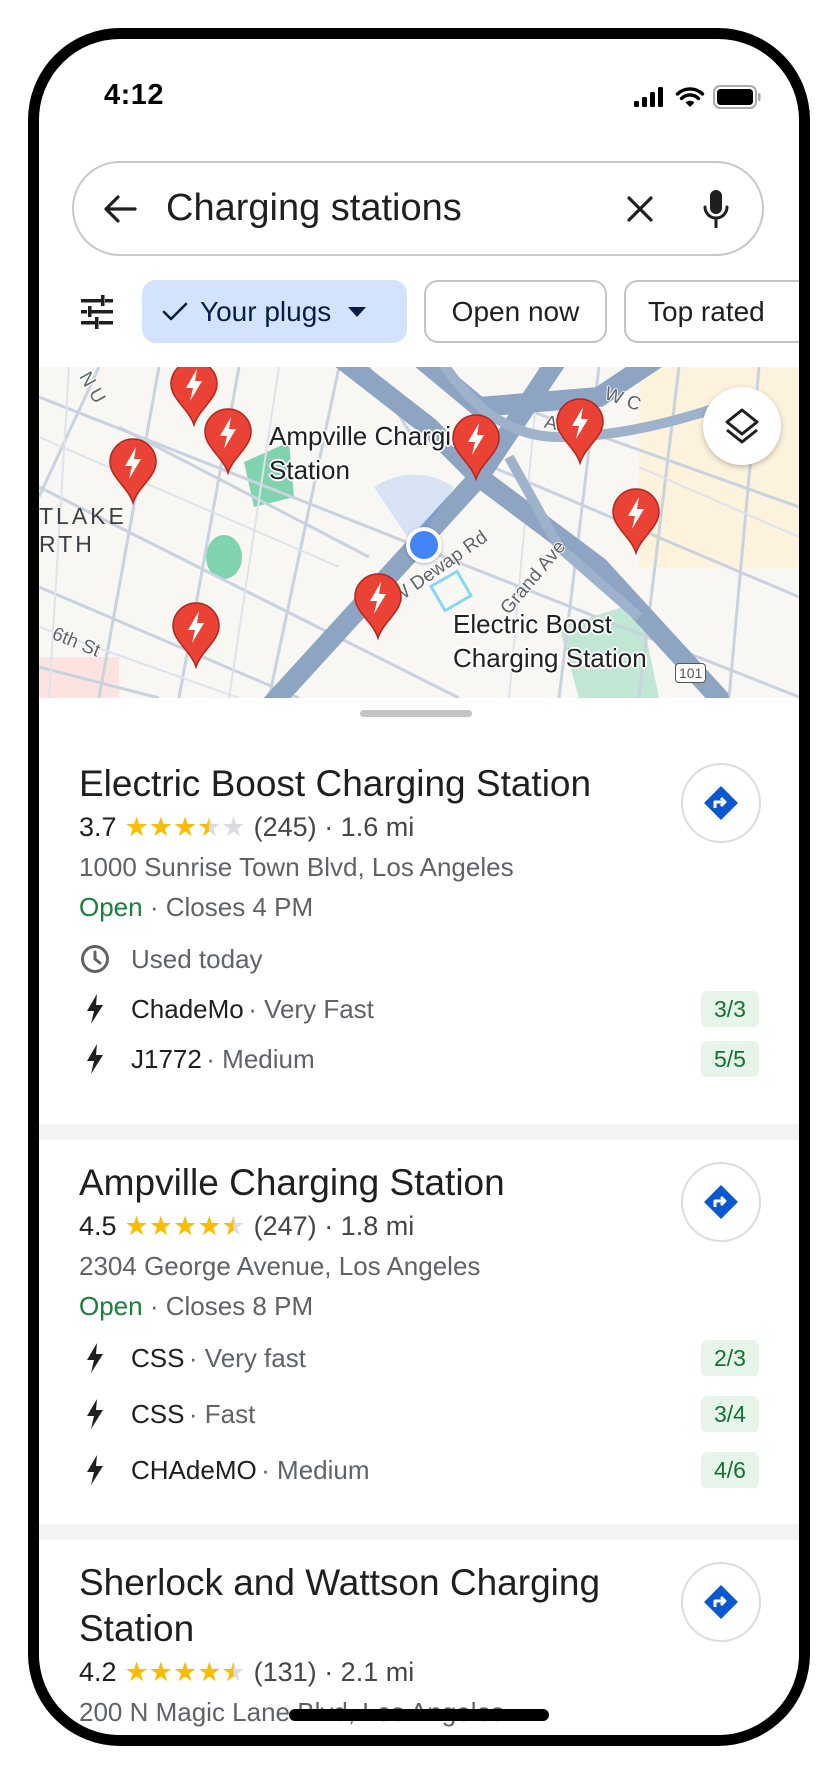  I want to click on hours-line: Open · Closes 4 PM, so click(196, 907).